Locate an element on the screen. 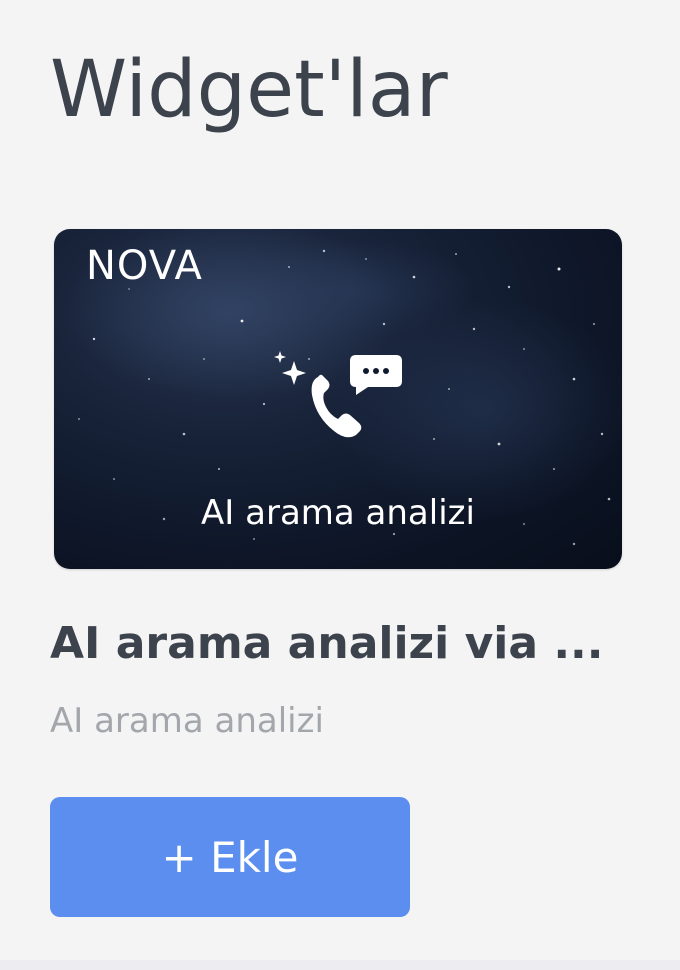  widget-subtitle: AI arama analizi is located at coordinates (187, 721).